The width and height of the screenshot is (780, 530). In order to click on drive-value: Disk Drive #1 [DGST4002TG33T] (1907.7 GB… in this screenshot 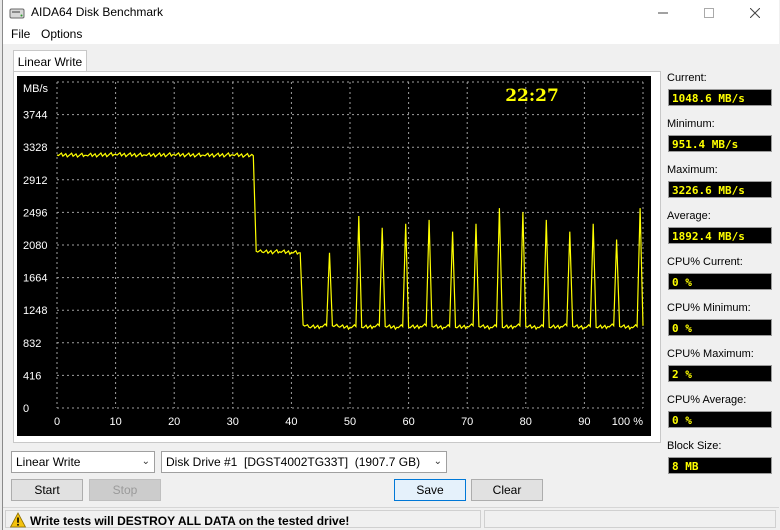, I will do `click(293, 462)`.